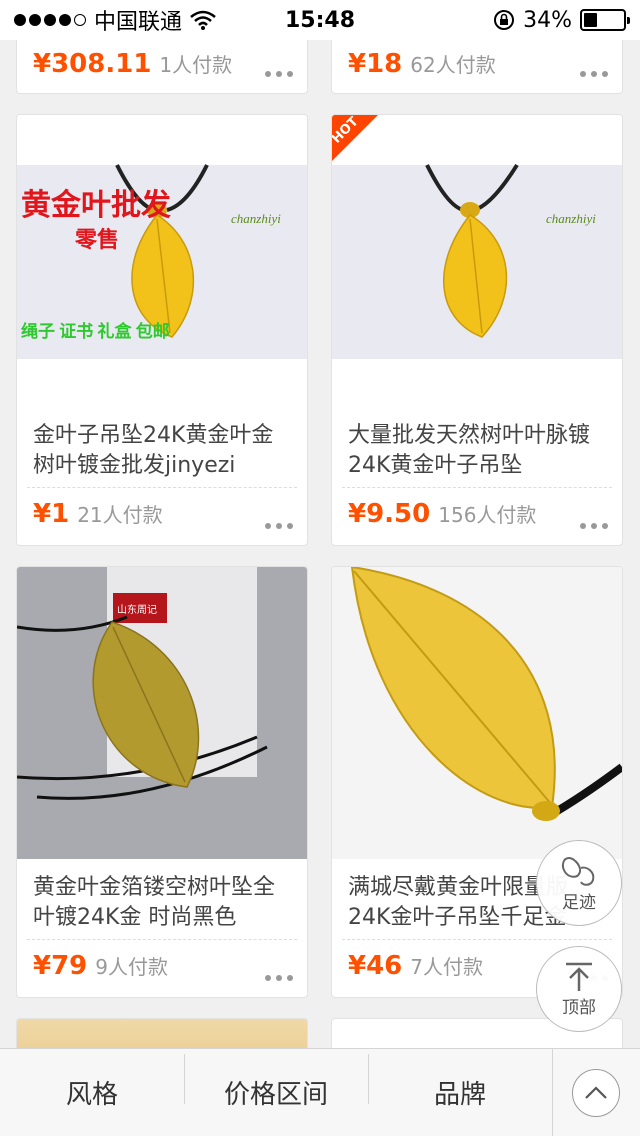  Describe the element at coordinates (579, 902) in the screenshot. I see `footprint-label: 足迹` at that location.